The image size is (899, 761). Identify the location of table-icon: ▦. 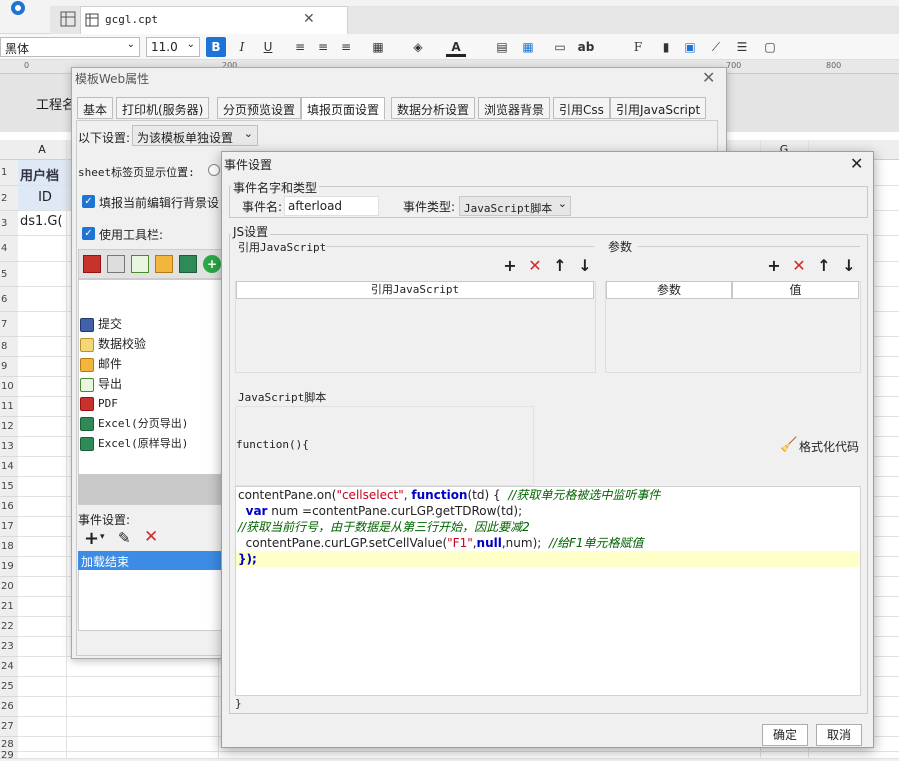
(528, 47).